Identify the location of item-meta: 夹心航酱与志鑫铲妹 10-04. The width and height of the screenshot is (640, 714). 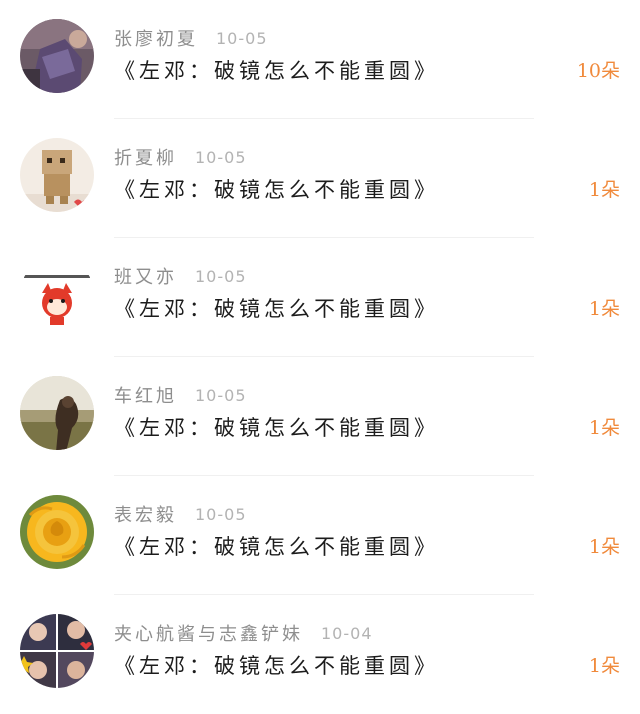
(243, 633).